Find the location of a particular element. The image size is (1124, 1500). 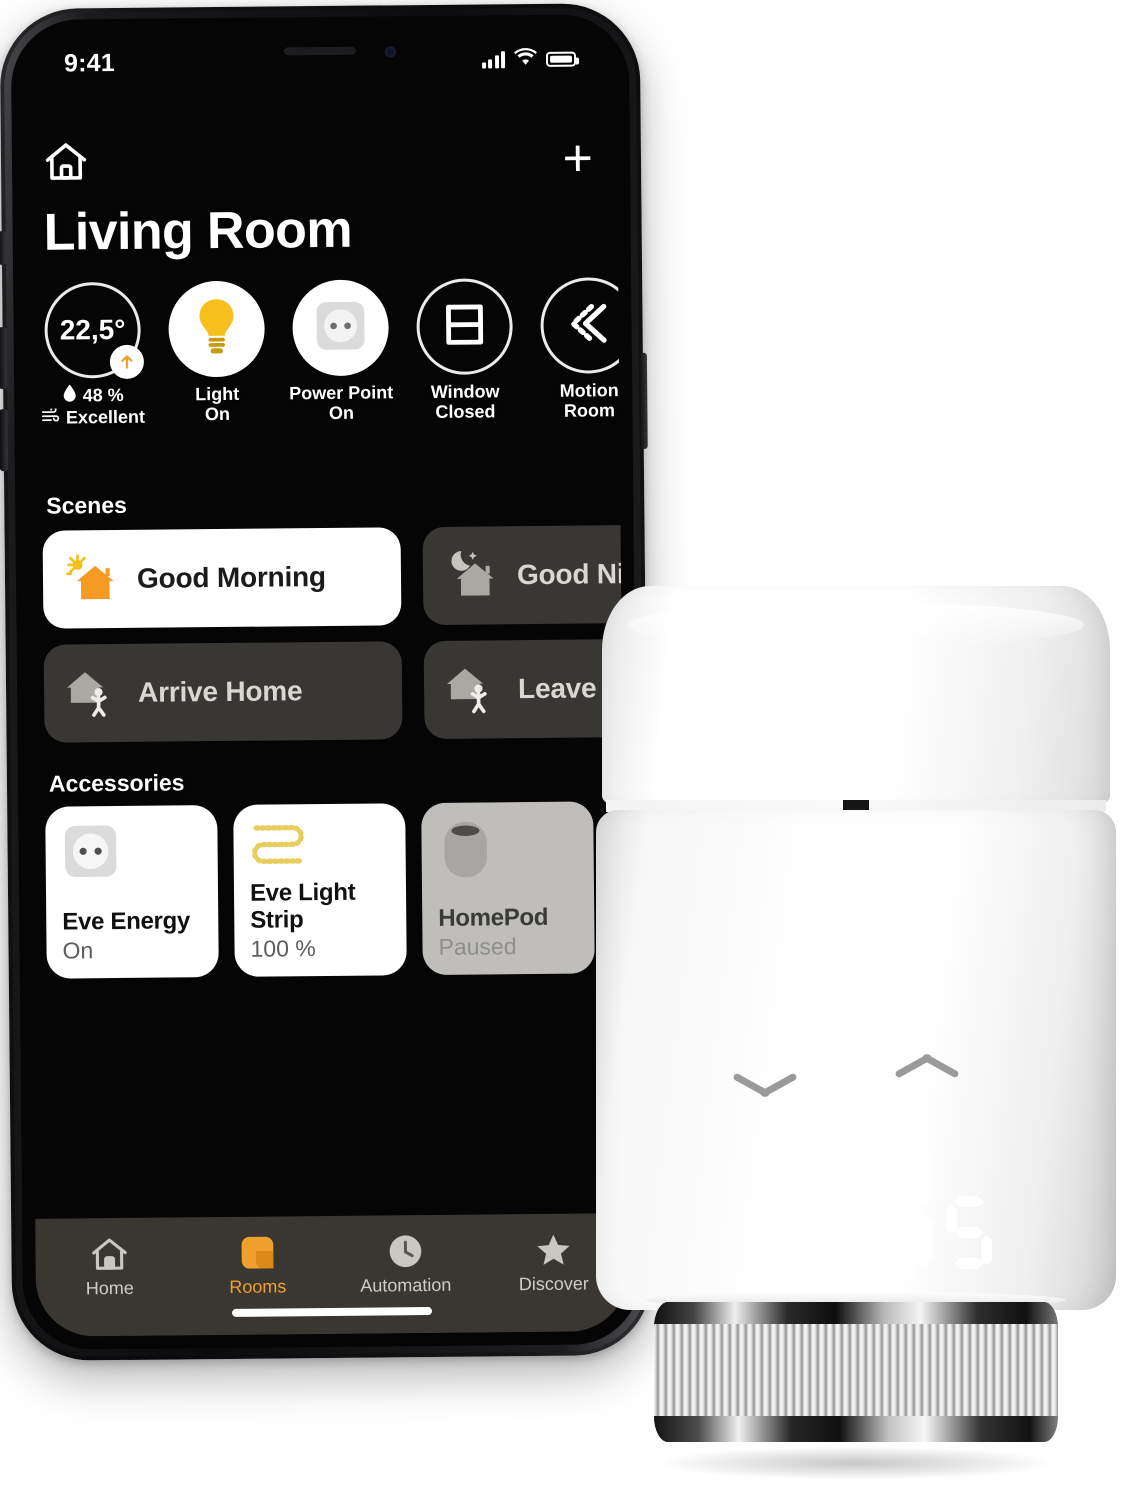

light-dial is located at coordinates (217, 329).